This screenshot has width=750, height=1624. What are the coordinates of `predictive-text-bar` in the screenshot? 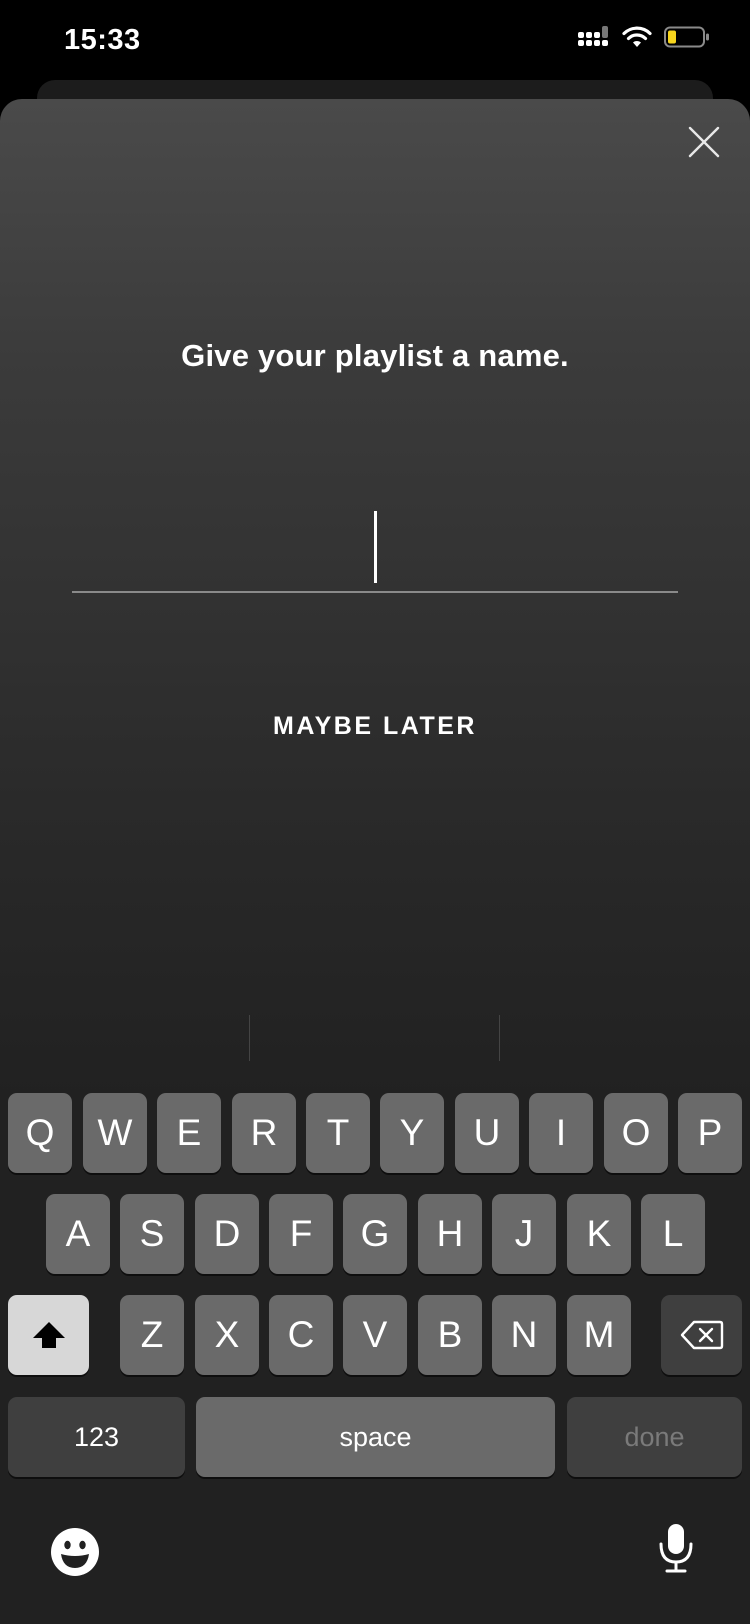 It's located at (375, 1040).